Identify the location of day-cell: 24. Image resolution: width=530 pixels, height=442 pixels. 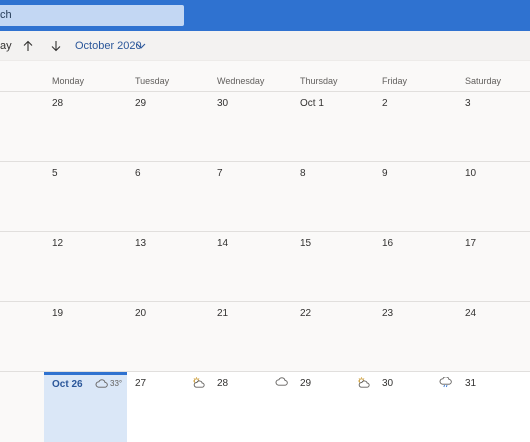
(493, 337).